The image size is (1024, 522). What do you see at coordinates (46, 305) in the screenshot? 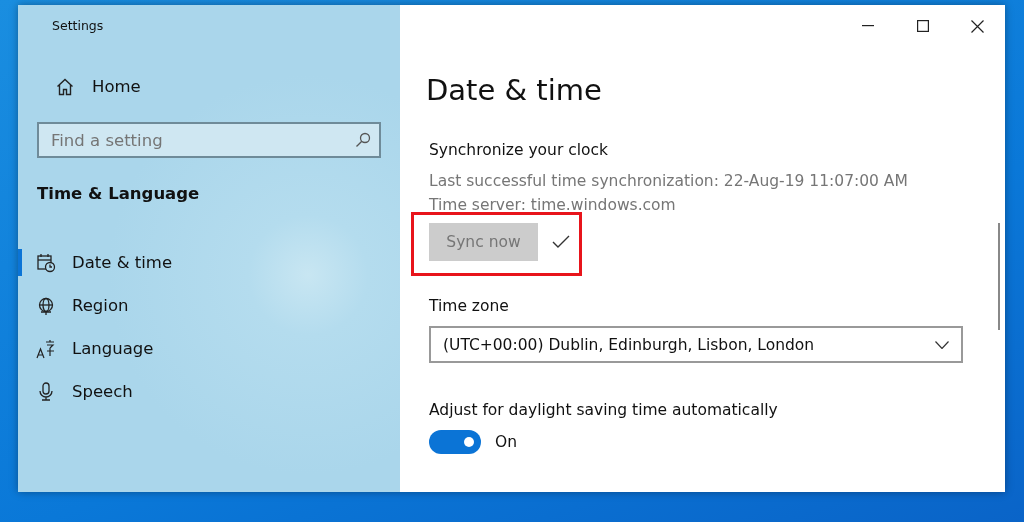
I see `globe-icon` at bounding box center [46, 305].